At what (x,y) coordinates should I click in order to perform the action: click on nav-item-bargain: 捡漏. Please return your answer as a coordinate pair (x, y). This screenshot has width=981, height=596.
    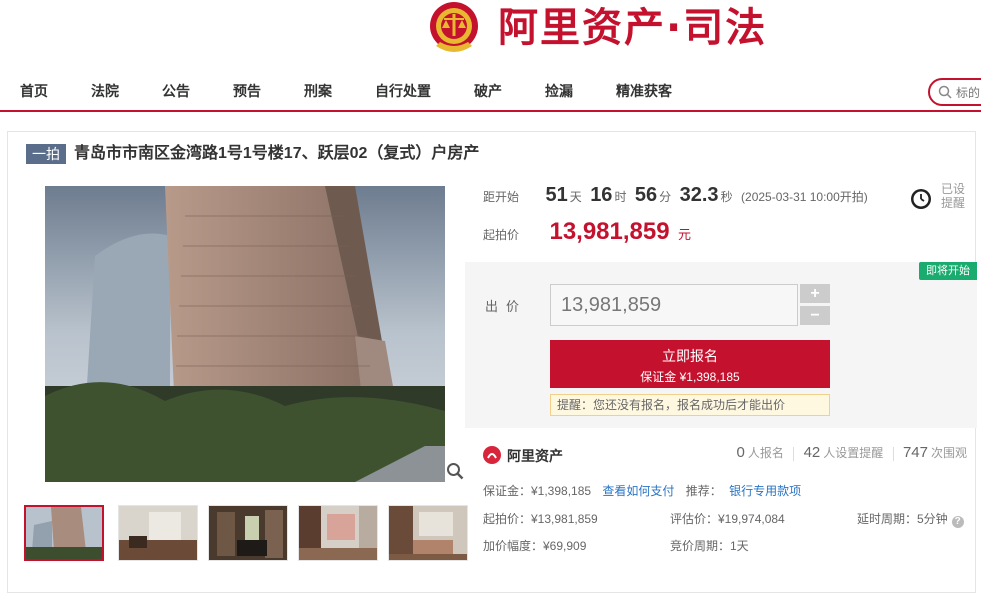
    Looking at the image, I should click on (559, 91).